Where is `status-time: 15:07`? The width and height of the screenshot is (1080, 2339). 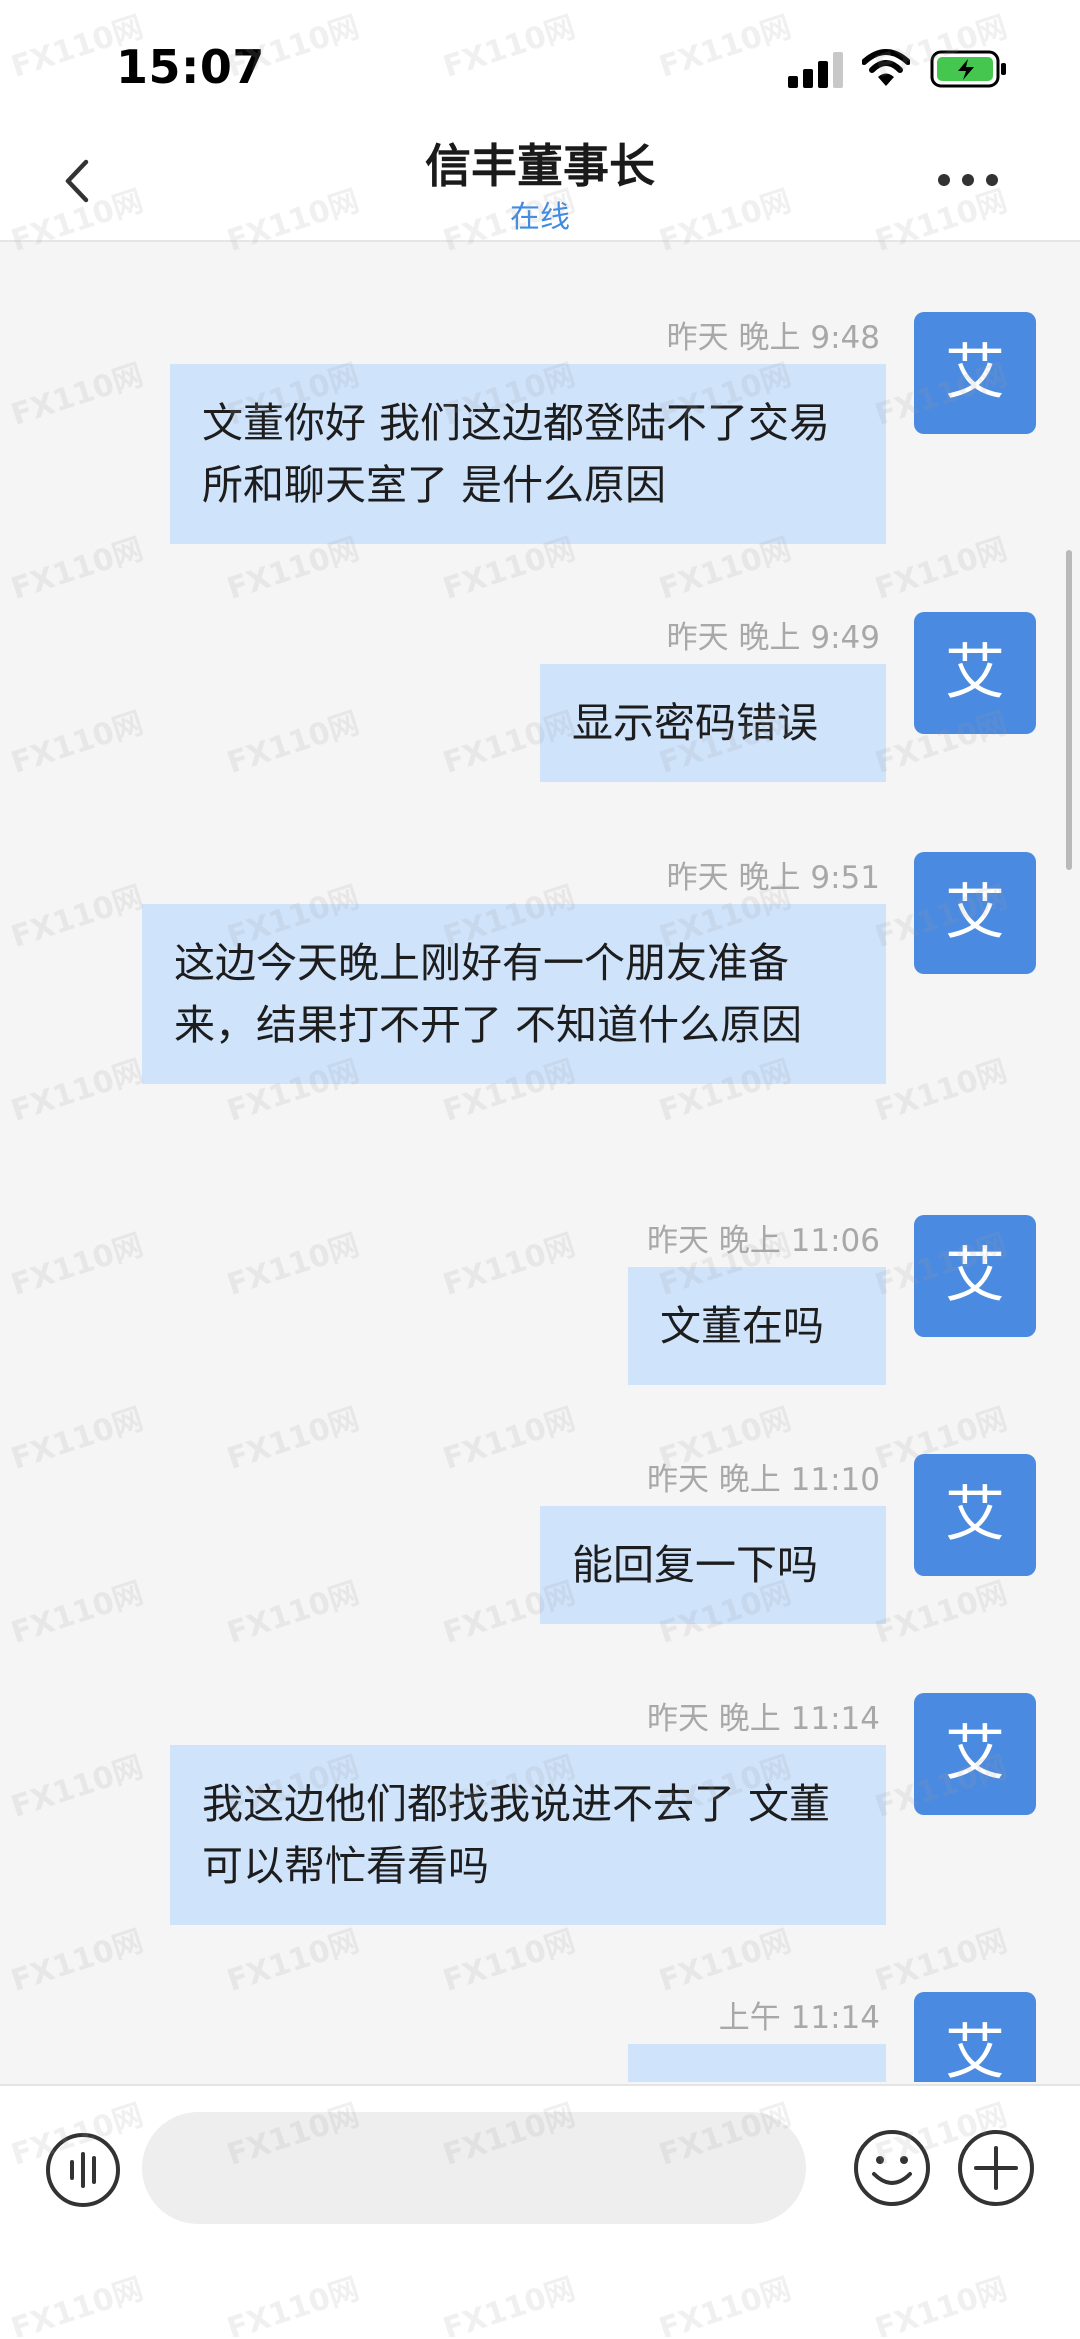
status-time: 15:07 is located at coordinates (190, 67).